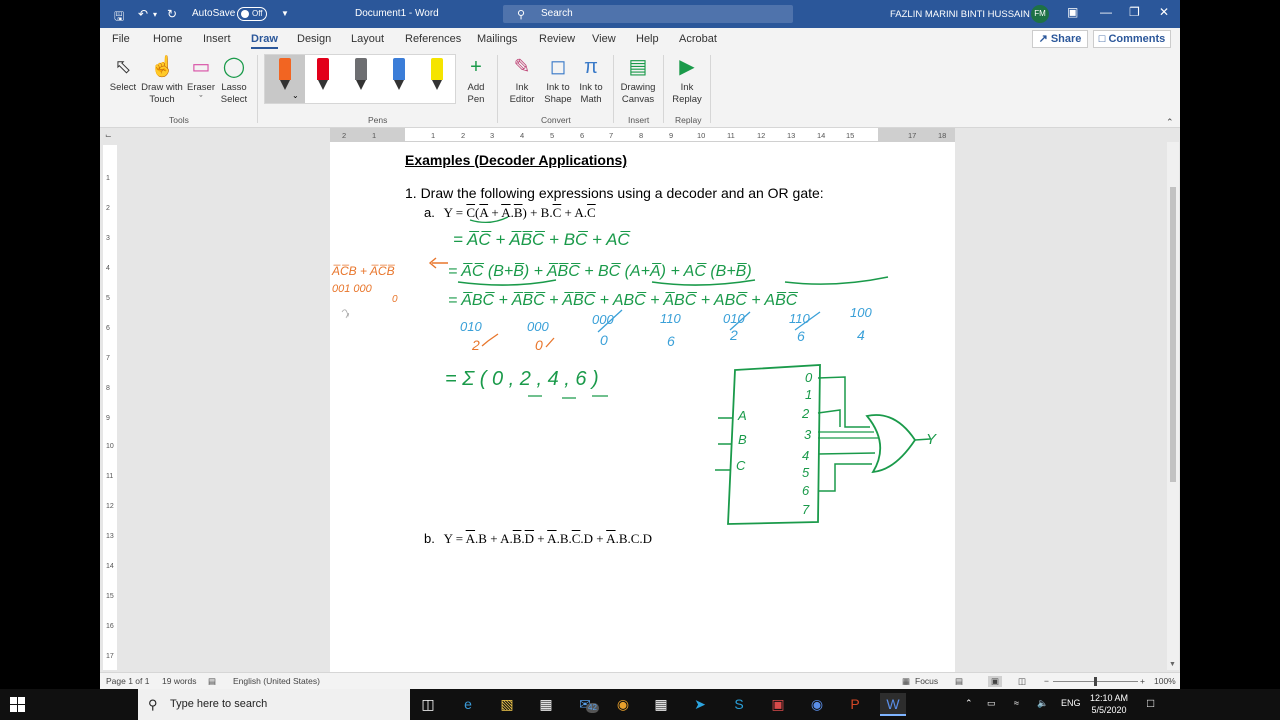  Describe the element at coordinates (344, 135) in the screenshot. I see `ruler-tick: 2` at that location.